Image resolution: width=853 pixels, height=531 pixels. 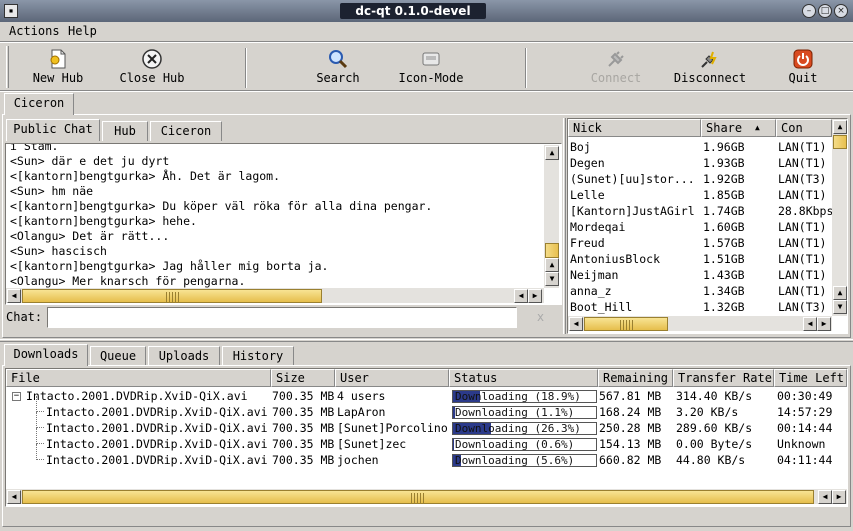 I want to click on vertical-splitter, so click(x=564, y=226).